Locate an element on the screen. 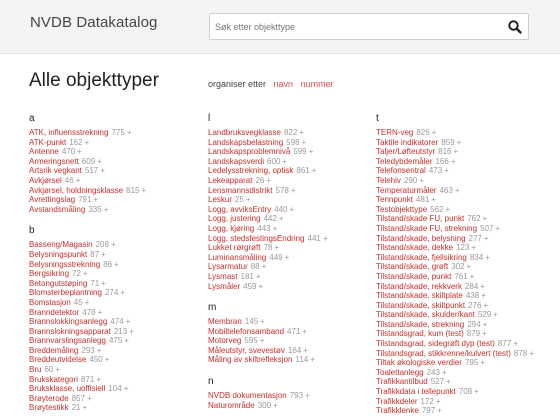  object-type-link: Tilstand/skade FU, punkt is located at coordinates (420, 218).